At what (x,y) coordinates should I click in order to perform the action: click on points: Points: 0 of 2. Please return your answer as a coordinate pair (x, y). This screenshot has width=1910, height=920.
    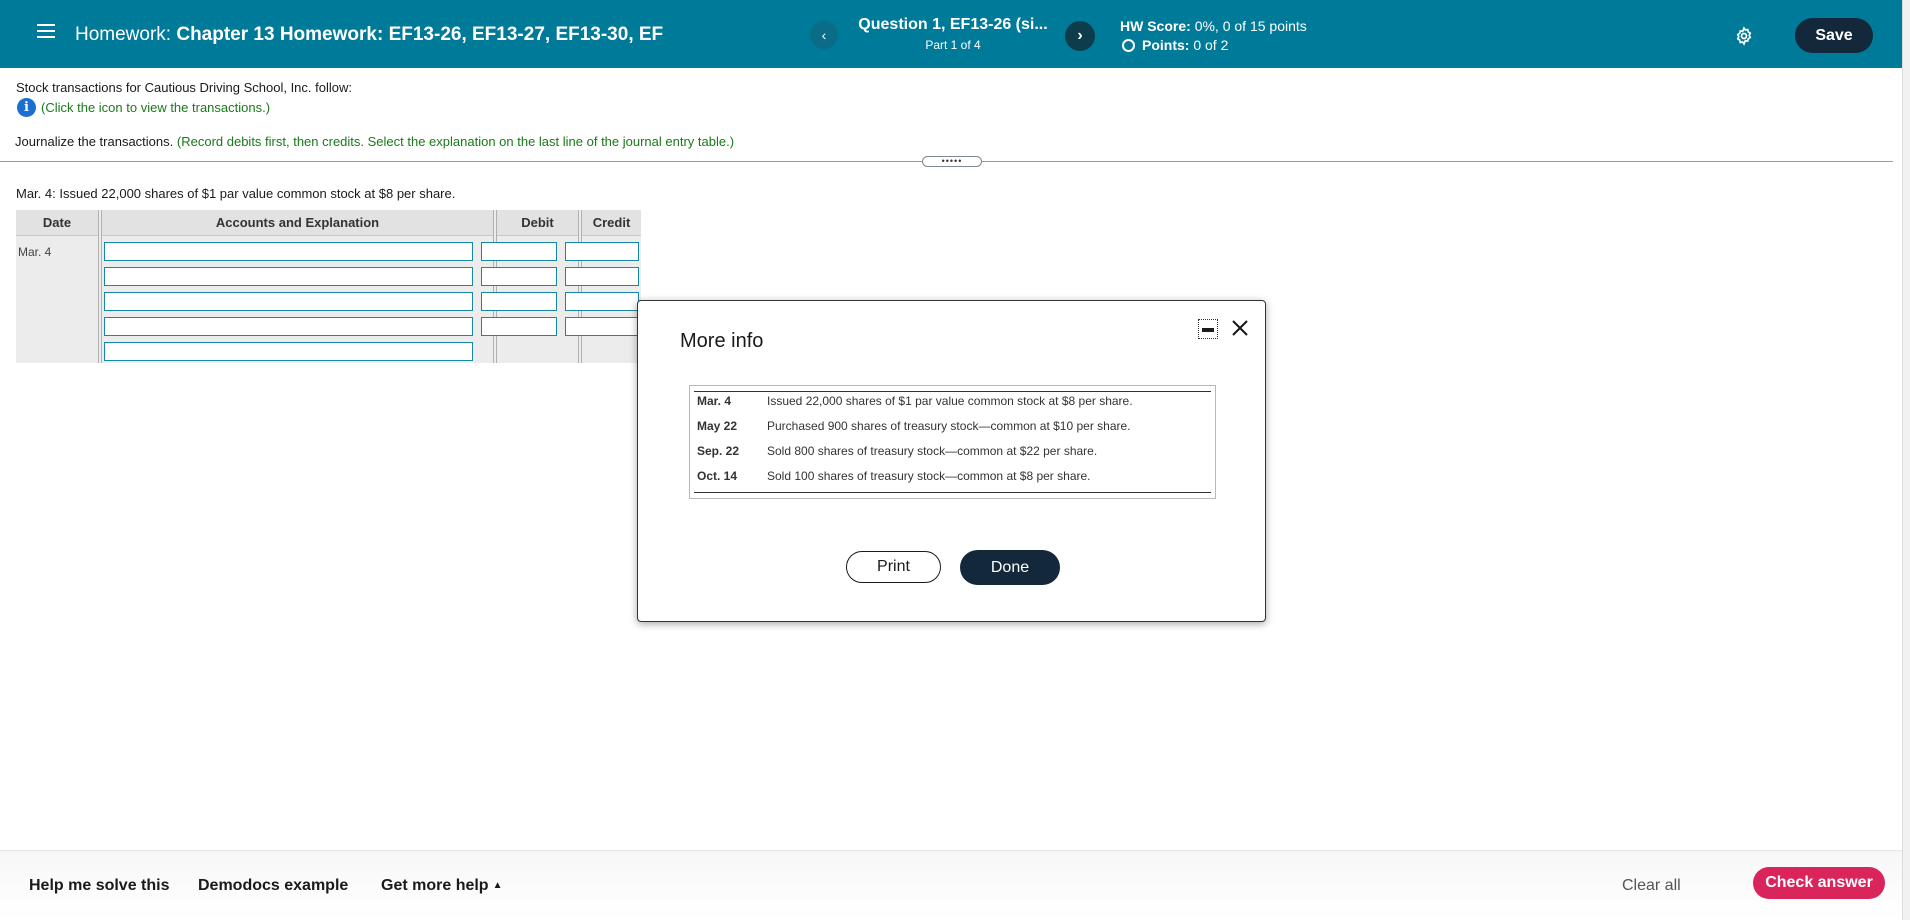
    Looking at the image, I should click on (1175, 45).